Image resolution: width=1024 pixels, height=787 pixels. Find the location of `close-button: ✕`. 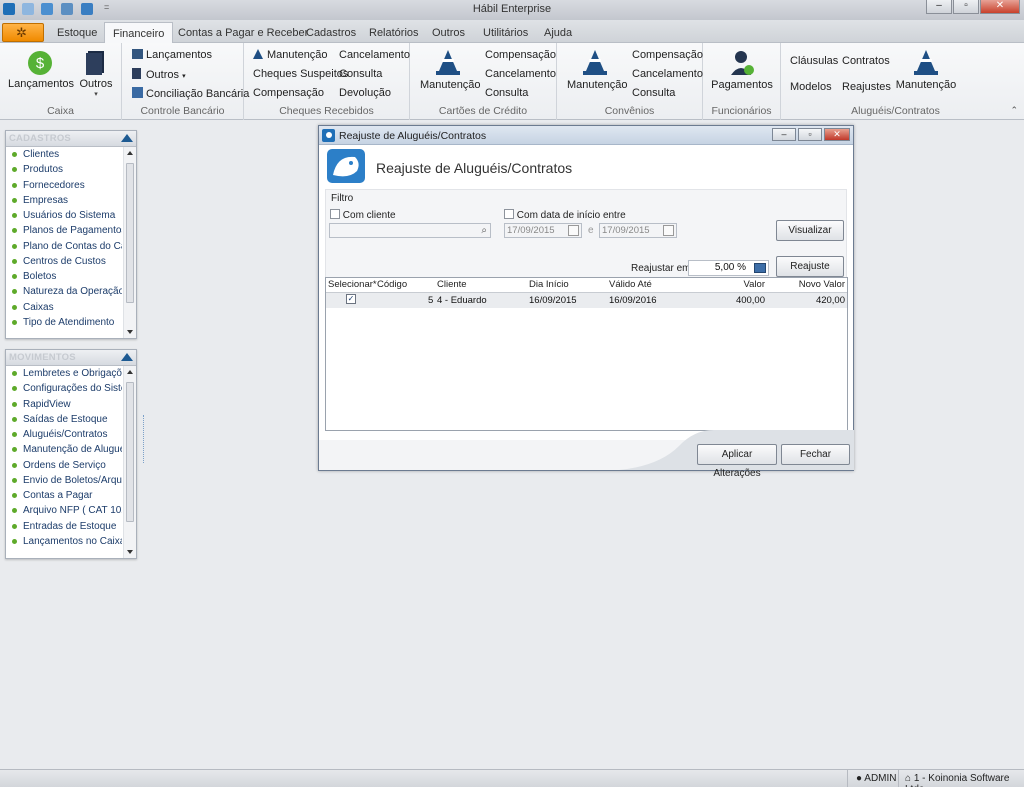

close-button: ✕ is located at coordinates (1000, 7).